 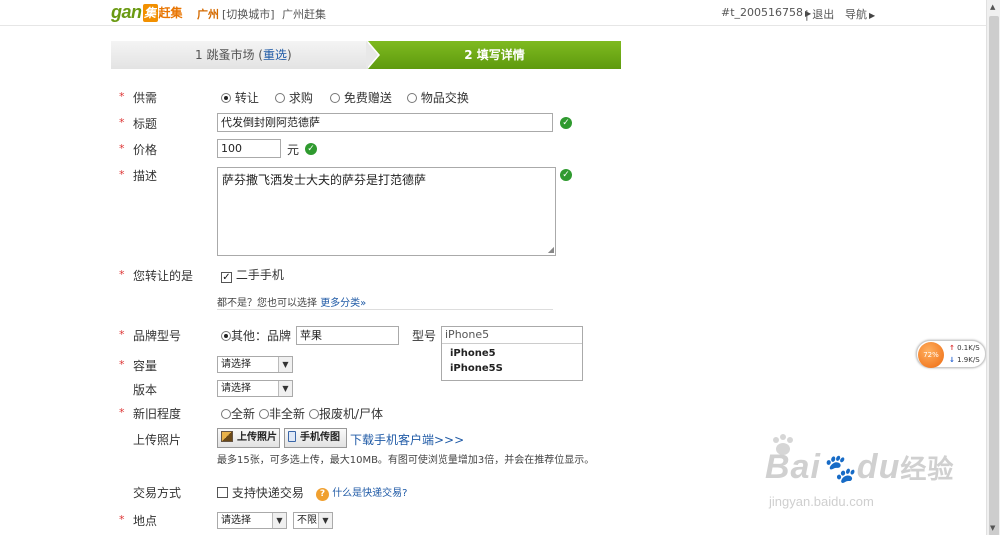 I want to click on category-label: 您转让的是, so click(x=163, y=276).